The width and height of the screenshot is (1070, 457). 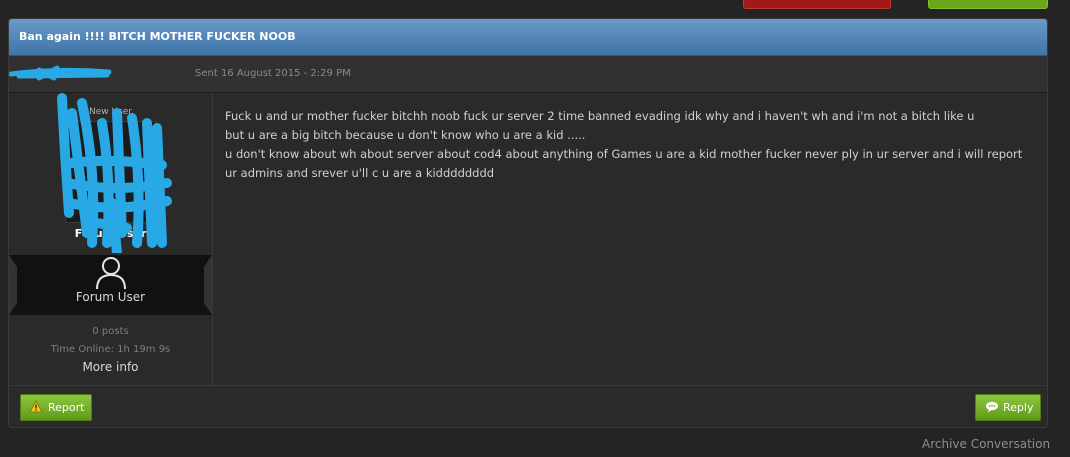 What do you see at coordinates (528, 406) in the screenshot?
I see `post-footer: Report Reply` at bounding box center [528, 406].